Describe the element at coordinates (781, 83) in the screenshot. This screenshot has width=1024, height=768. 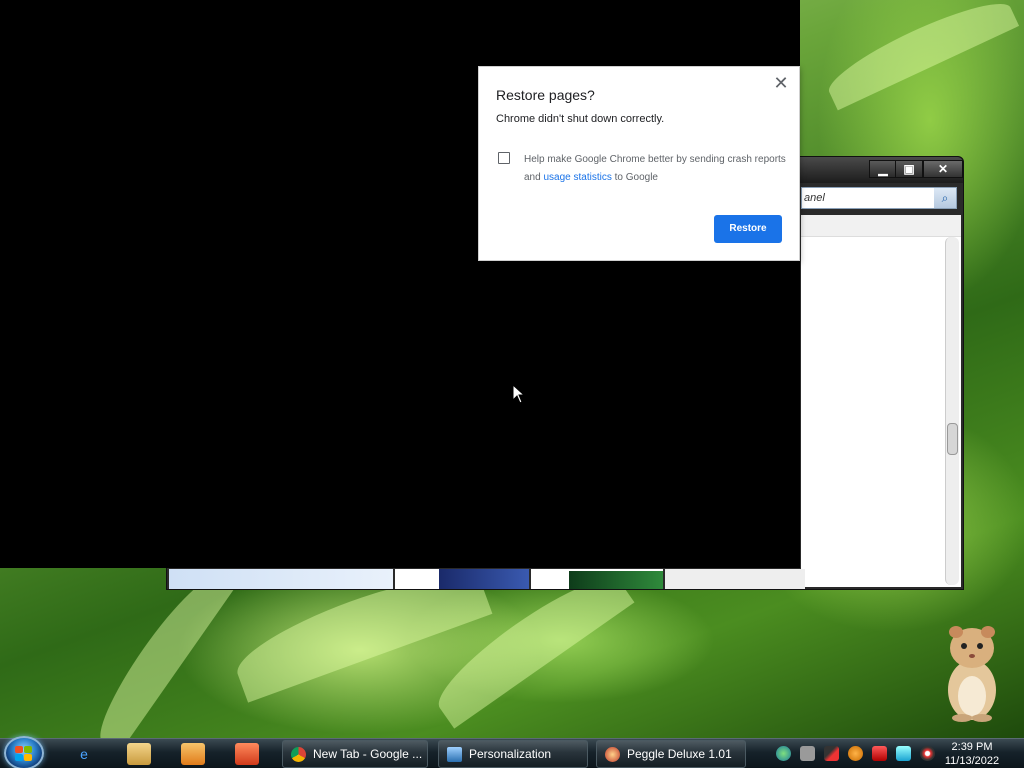
I see `close-icon: ✕` at that location.